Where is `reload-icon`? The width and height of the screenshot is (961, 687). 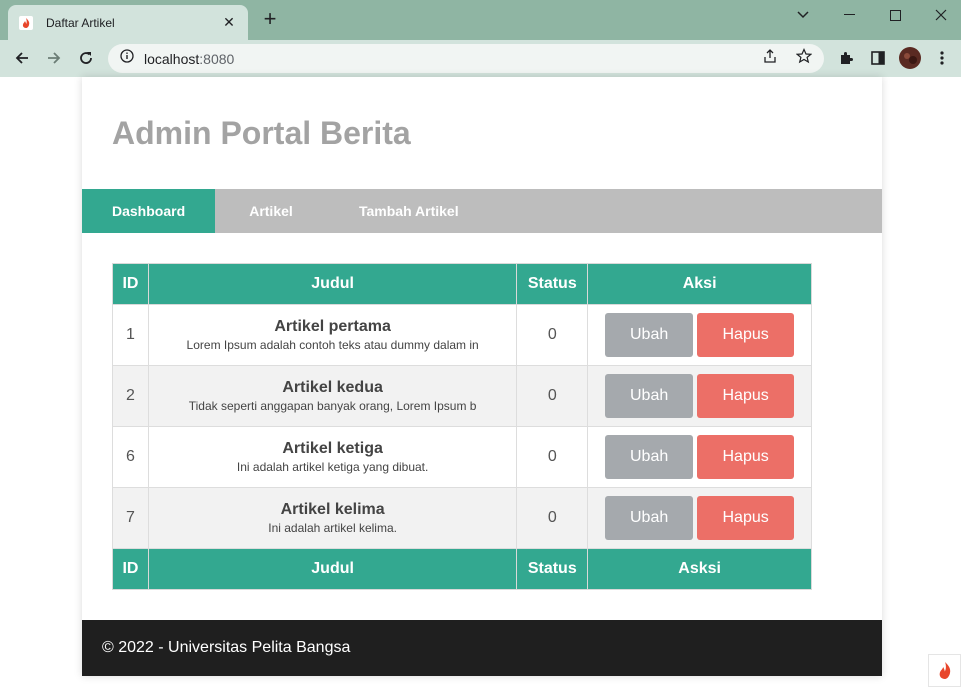
reload-icon is located at coordinates (86, 58).